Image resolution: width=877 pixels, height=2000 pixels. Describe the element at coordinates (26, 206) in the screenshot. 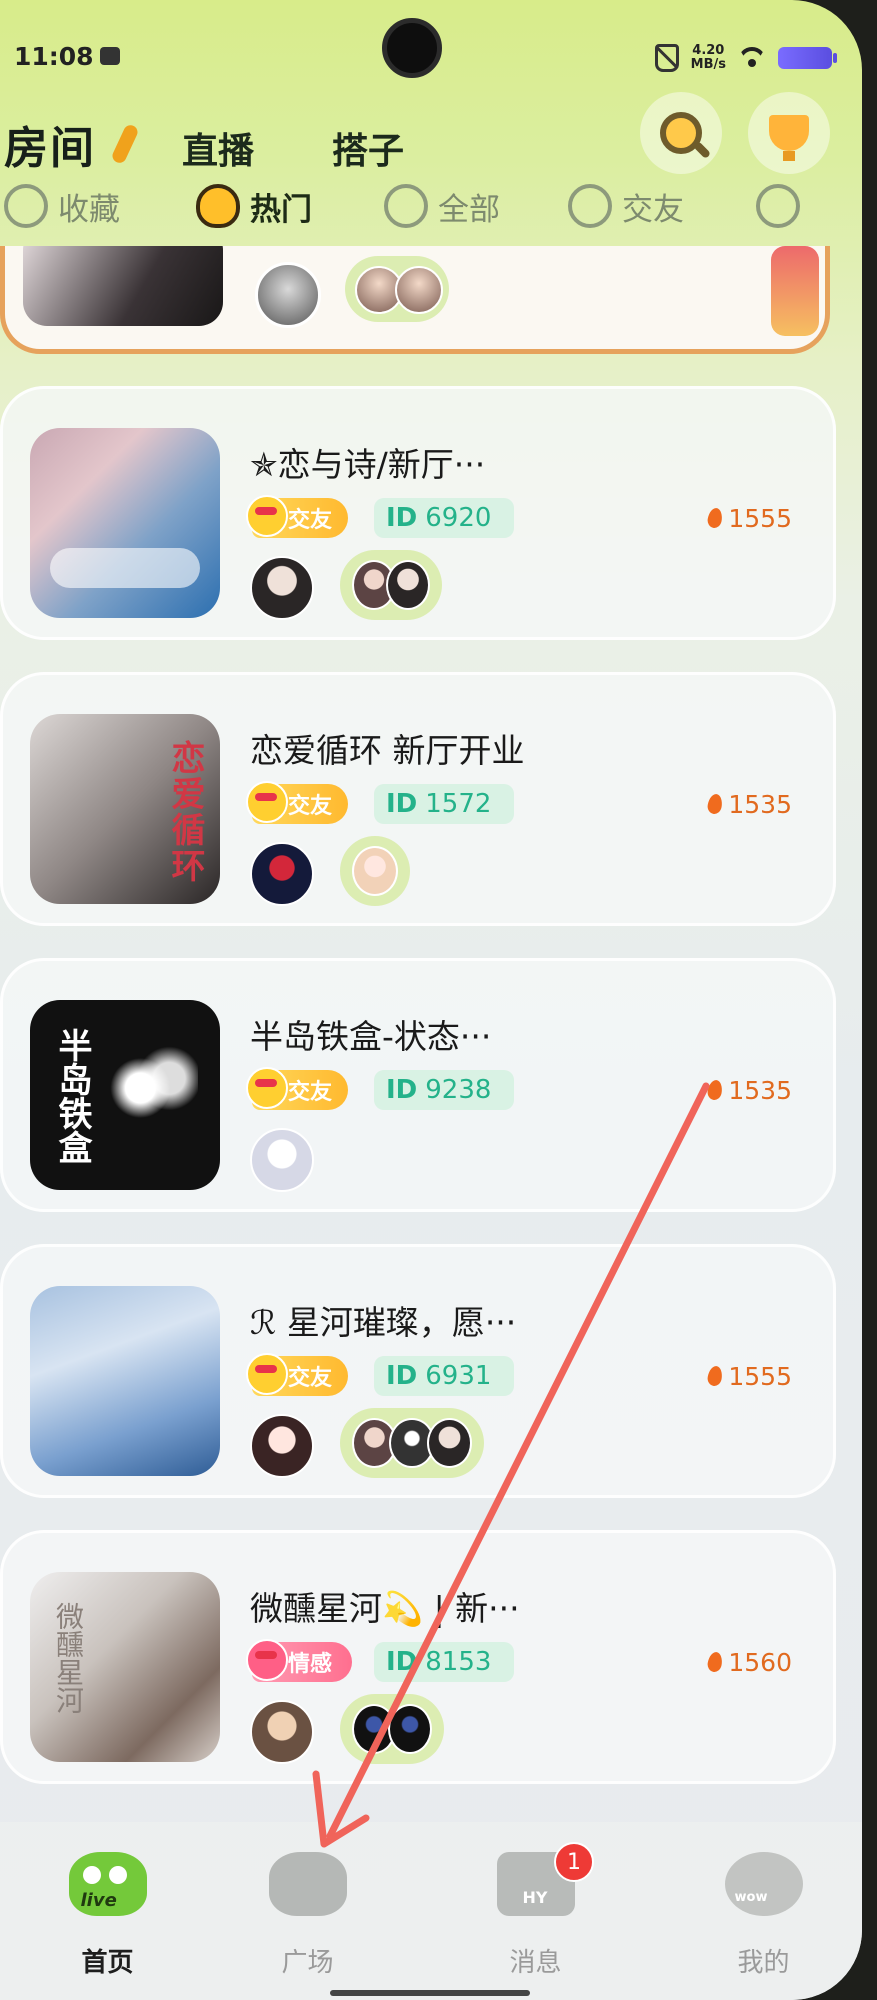

I see `heartbeat-icon` at that location.